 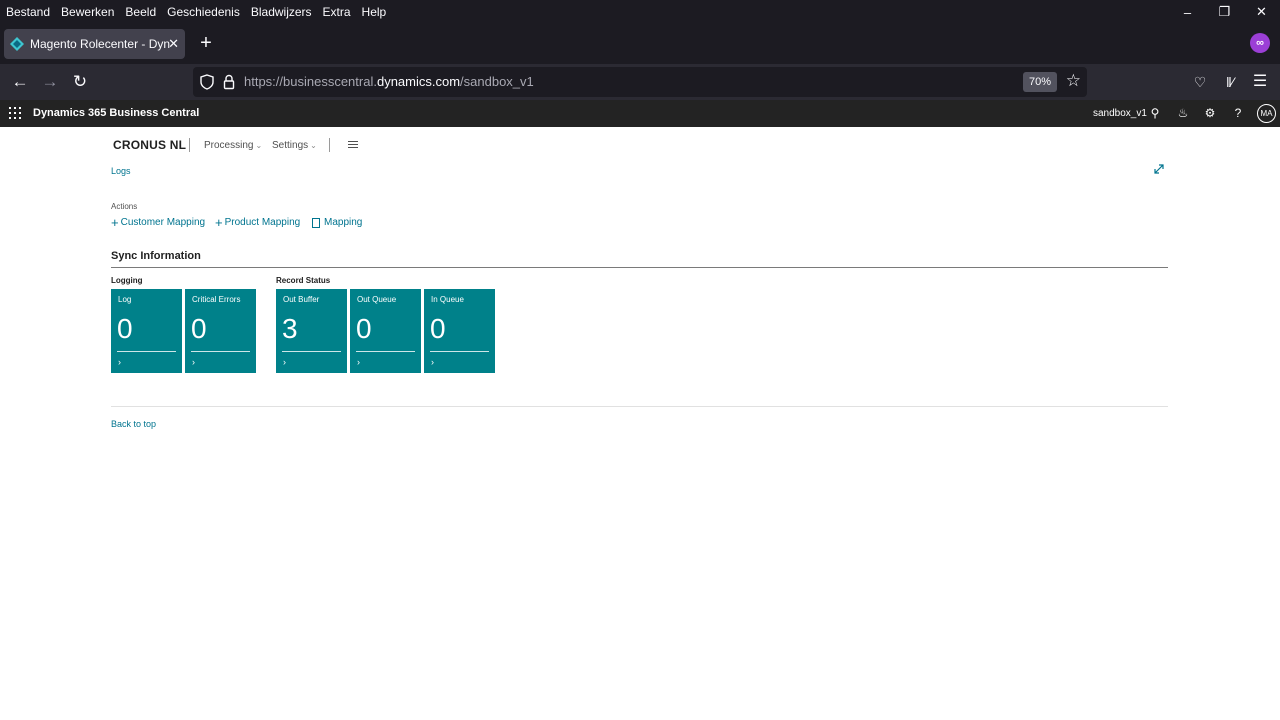 What do you see at coordinates (497, 81) in the screenshot?
I see `url-path: /sandbox_v1` at bounding box center [497, 81].